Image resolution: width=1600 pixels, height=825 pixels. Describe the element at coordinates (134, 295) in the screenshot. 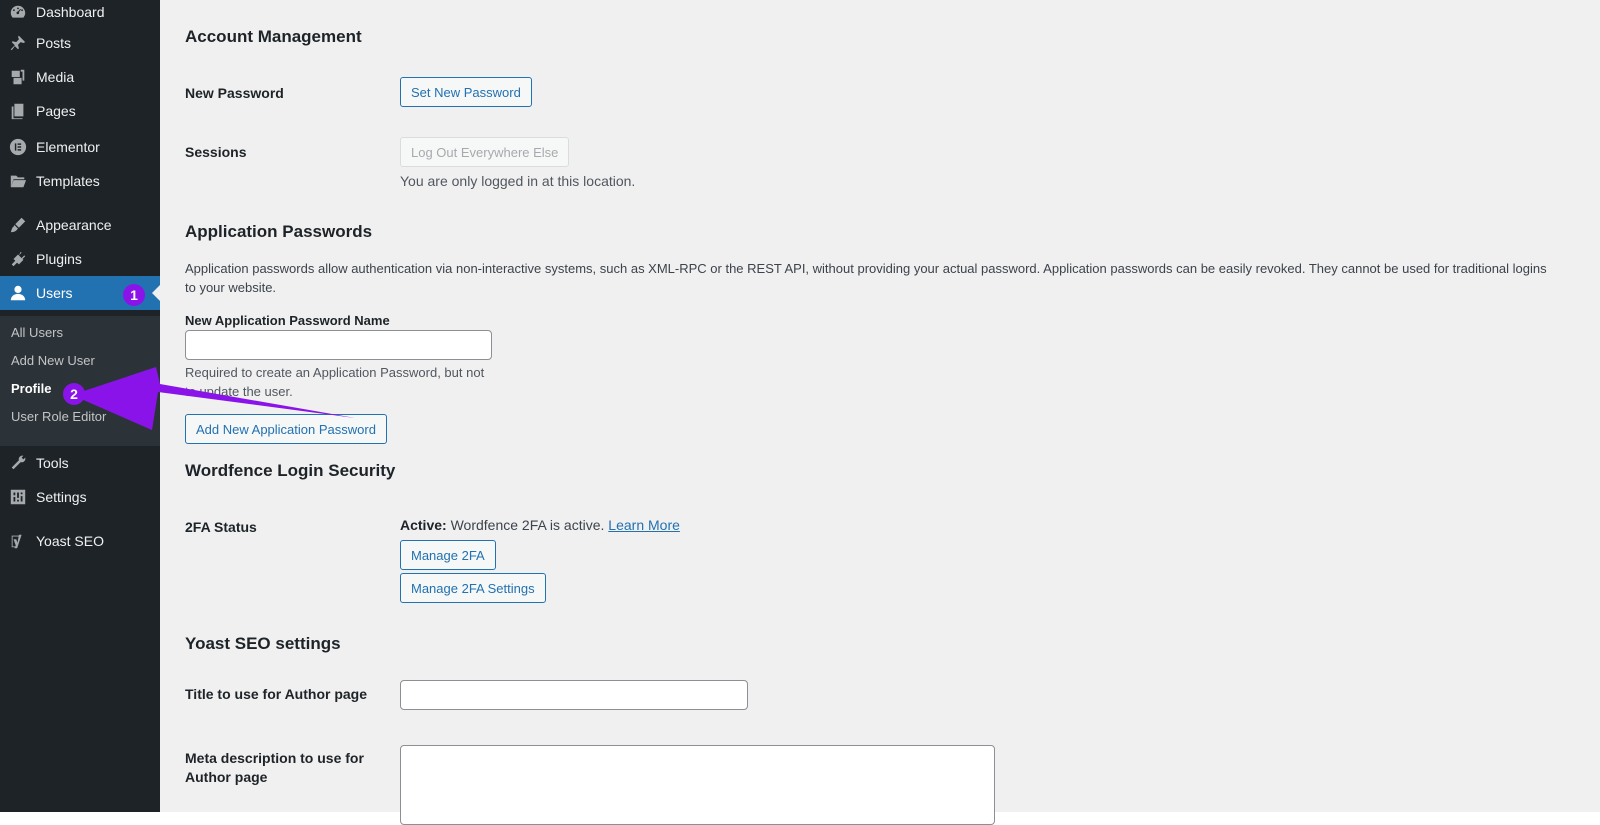

I see `annotation-badge-1: 1` at that location.